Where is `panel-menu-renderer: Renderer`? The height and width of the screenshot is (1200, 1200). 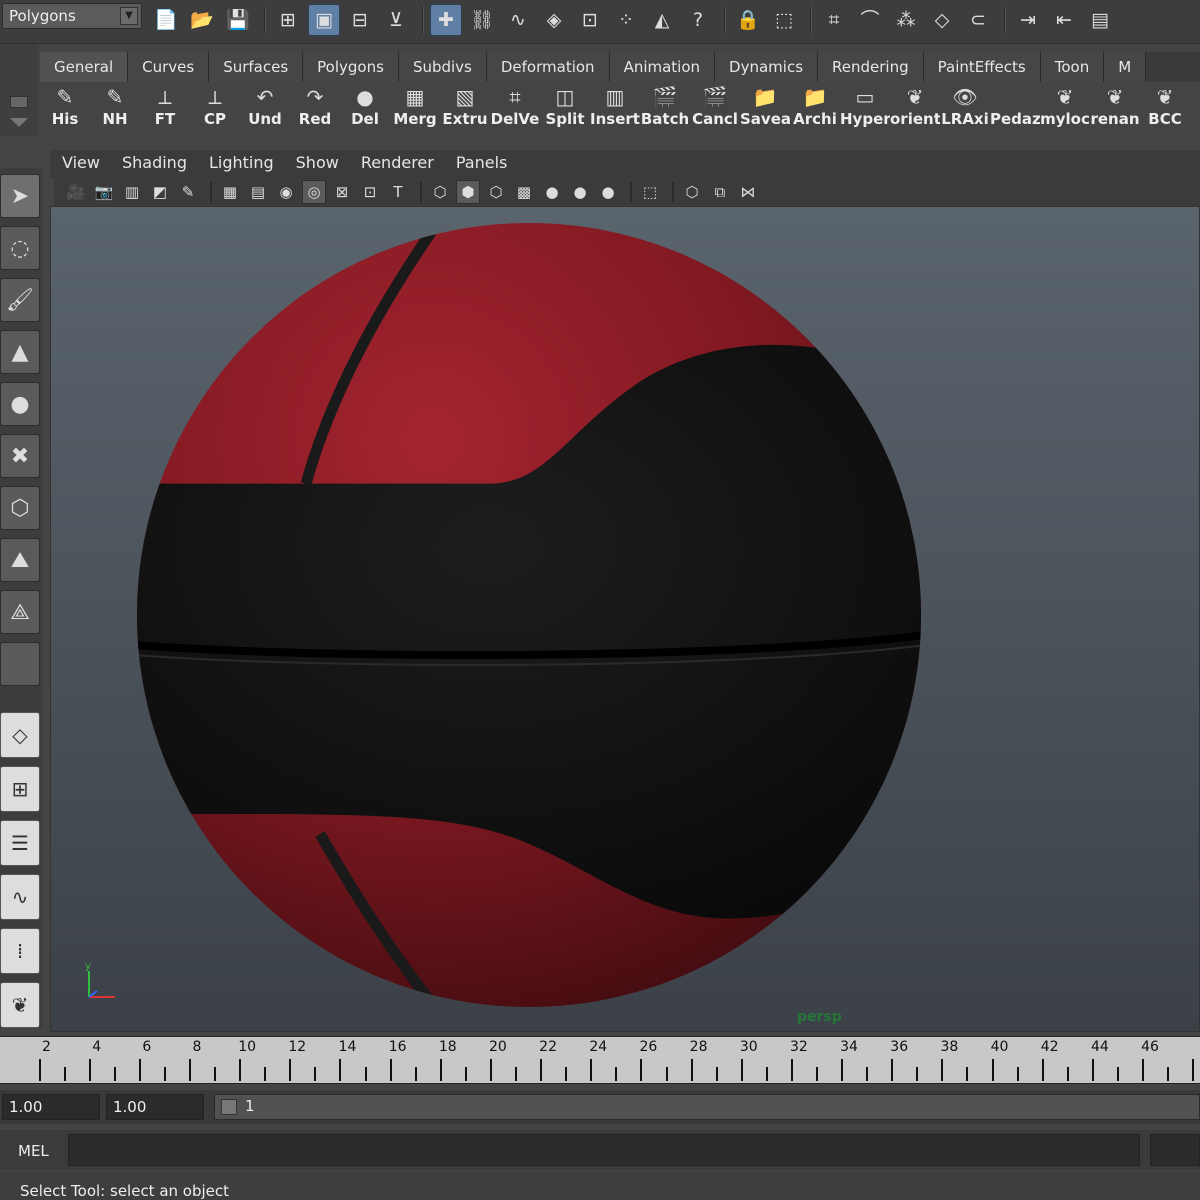
panel-menu-renderer: Renderer is located at coordinates (397, 162).